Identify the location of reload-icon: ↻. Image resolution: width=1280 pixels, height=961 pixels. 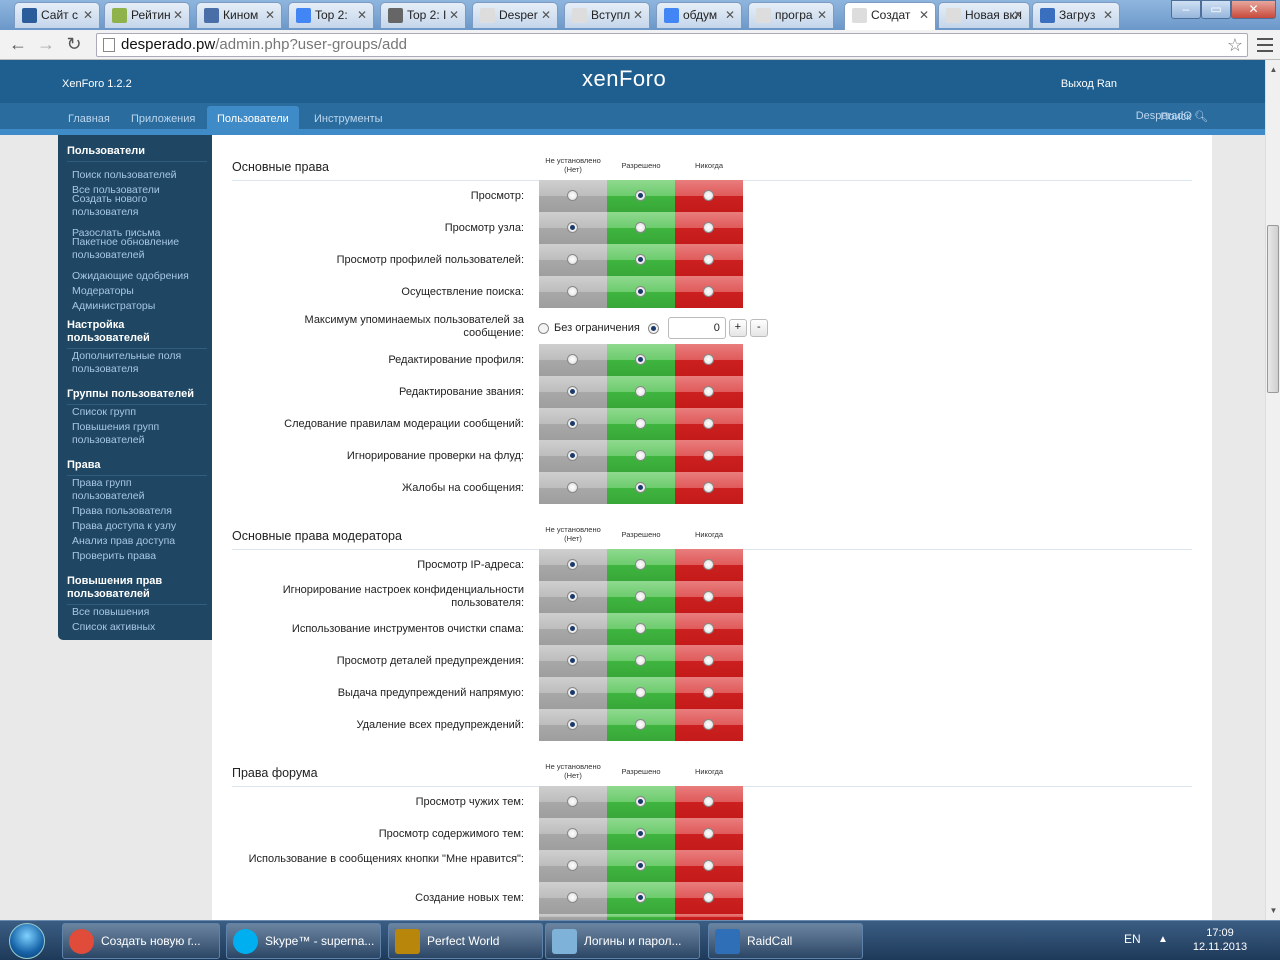
(74, 45).